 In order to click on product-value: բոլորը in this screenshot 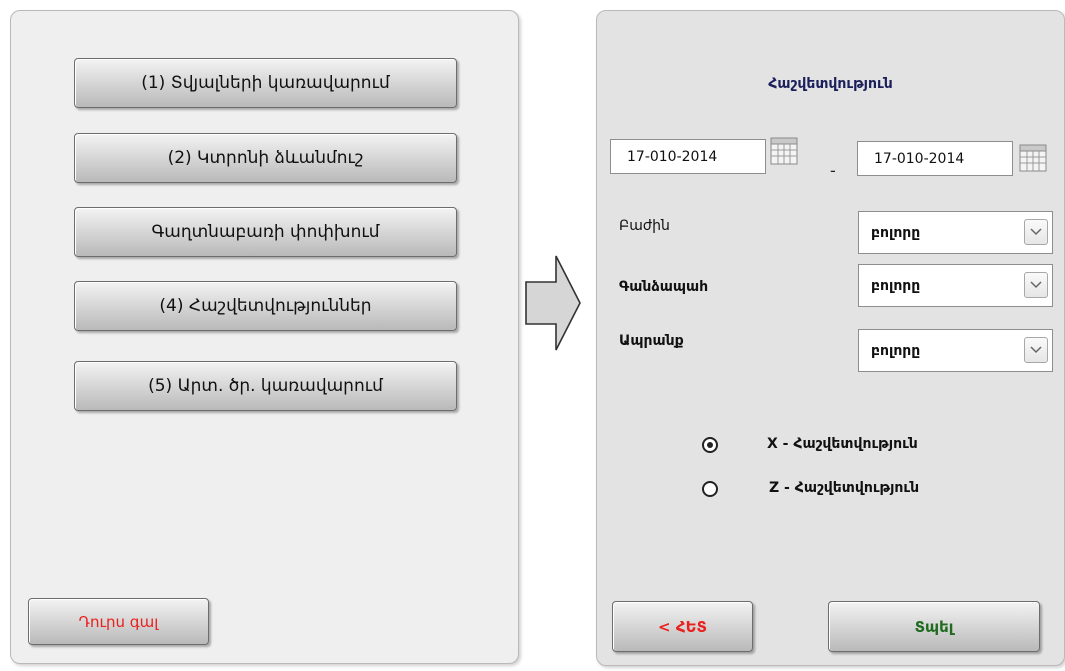, I will do `click(896, 350)`.